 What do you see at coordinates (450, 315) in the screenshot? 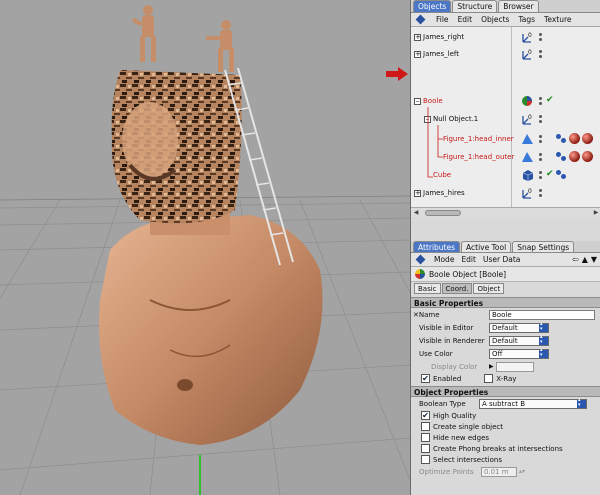
I see `name-label: ✕Name` at bounding box center [450, 315].